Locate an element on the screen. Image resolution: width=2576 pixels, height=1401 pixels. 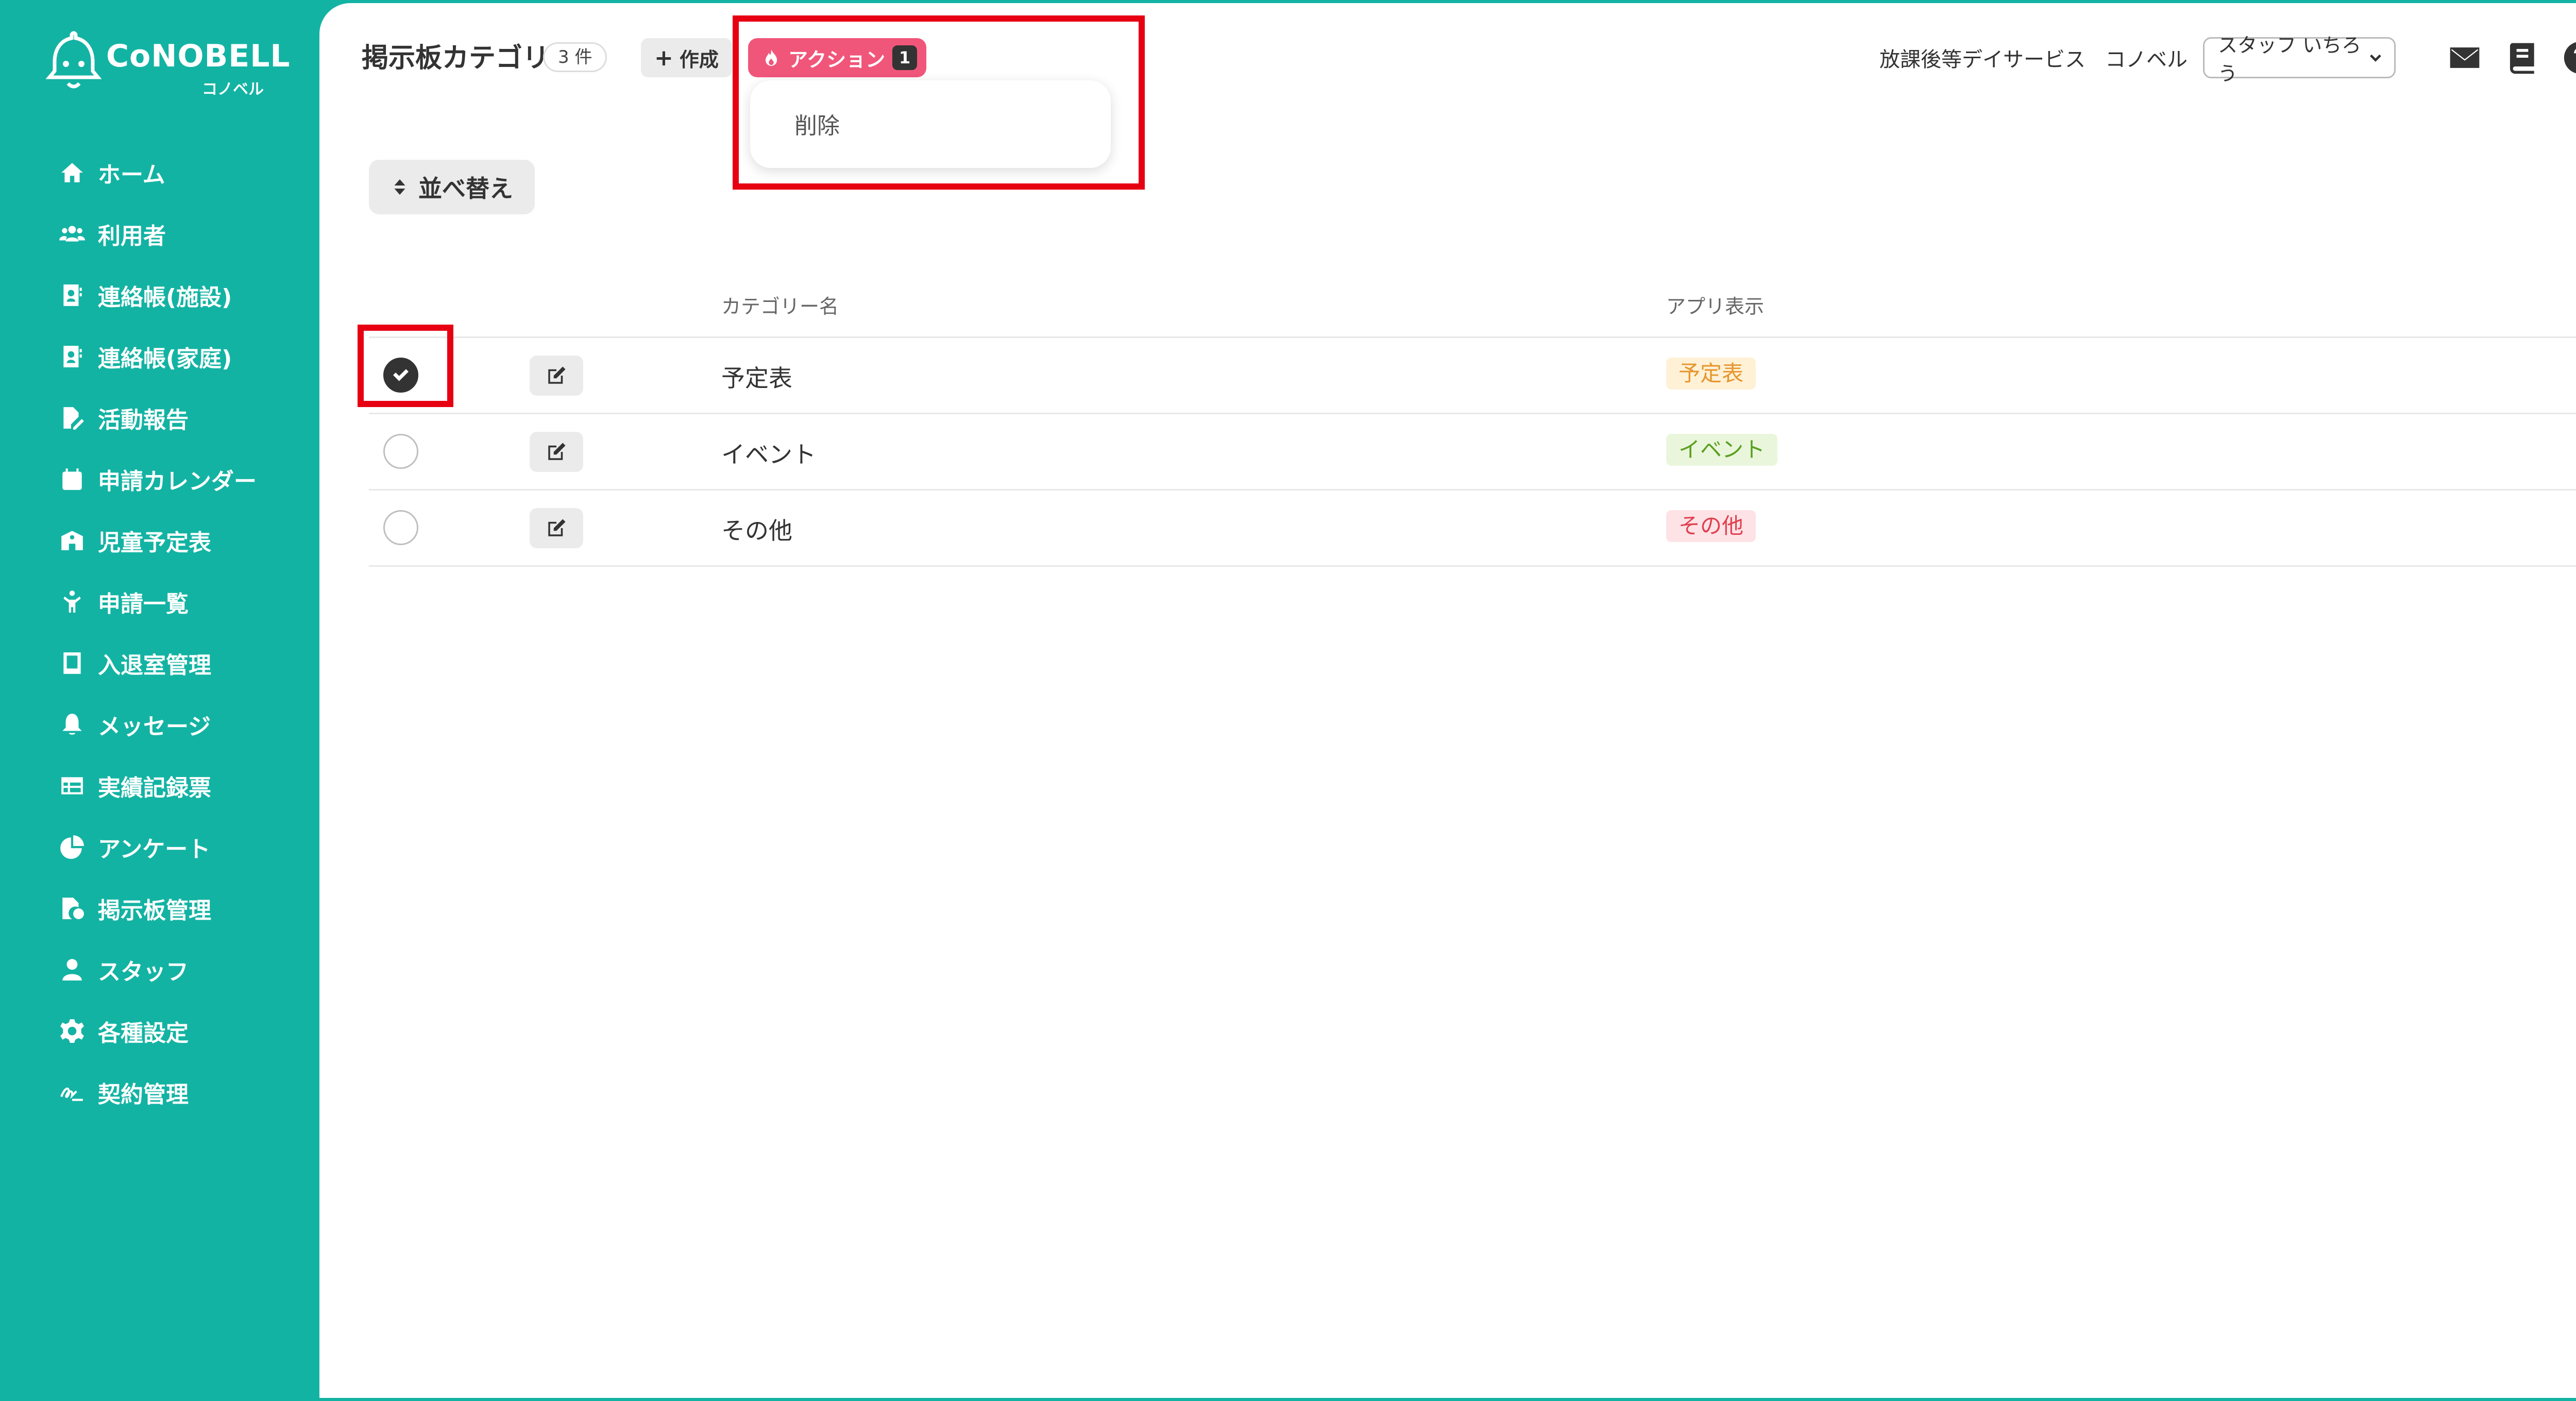
sidebar-item-home: ホーム is located at coordinates (159, 172).